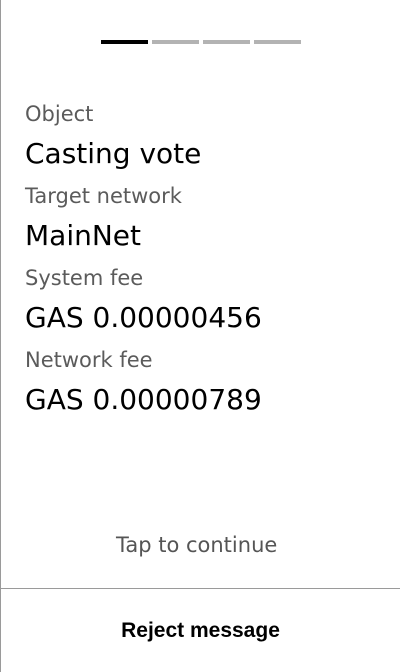 The image size is (400, 672). I want to click on page-indicator, so click(201, 42).